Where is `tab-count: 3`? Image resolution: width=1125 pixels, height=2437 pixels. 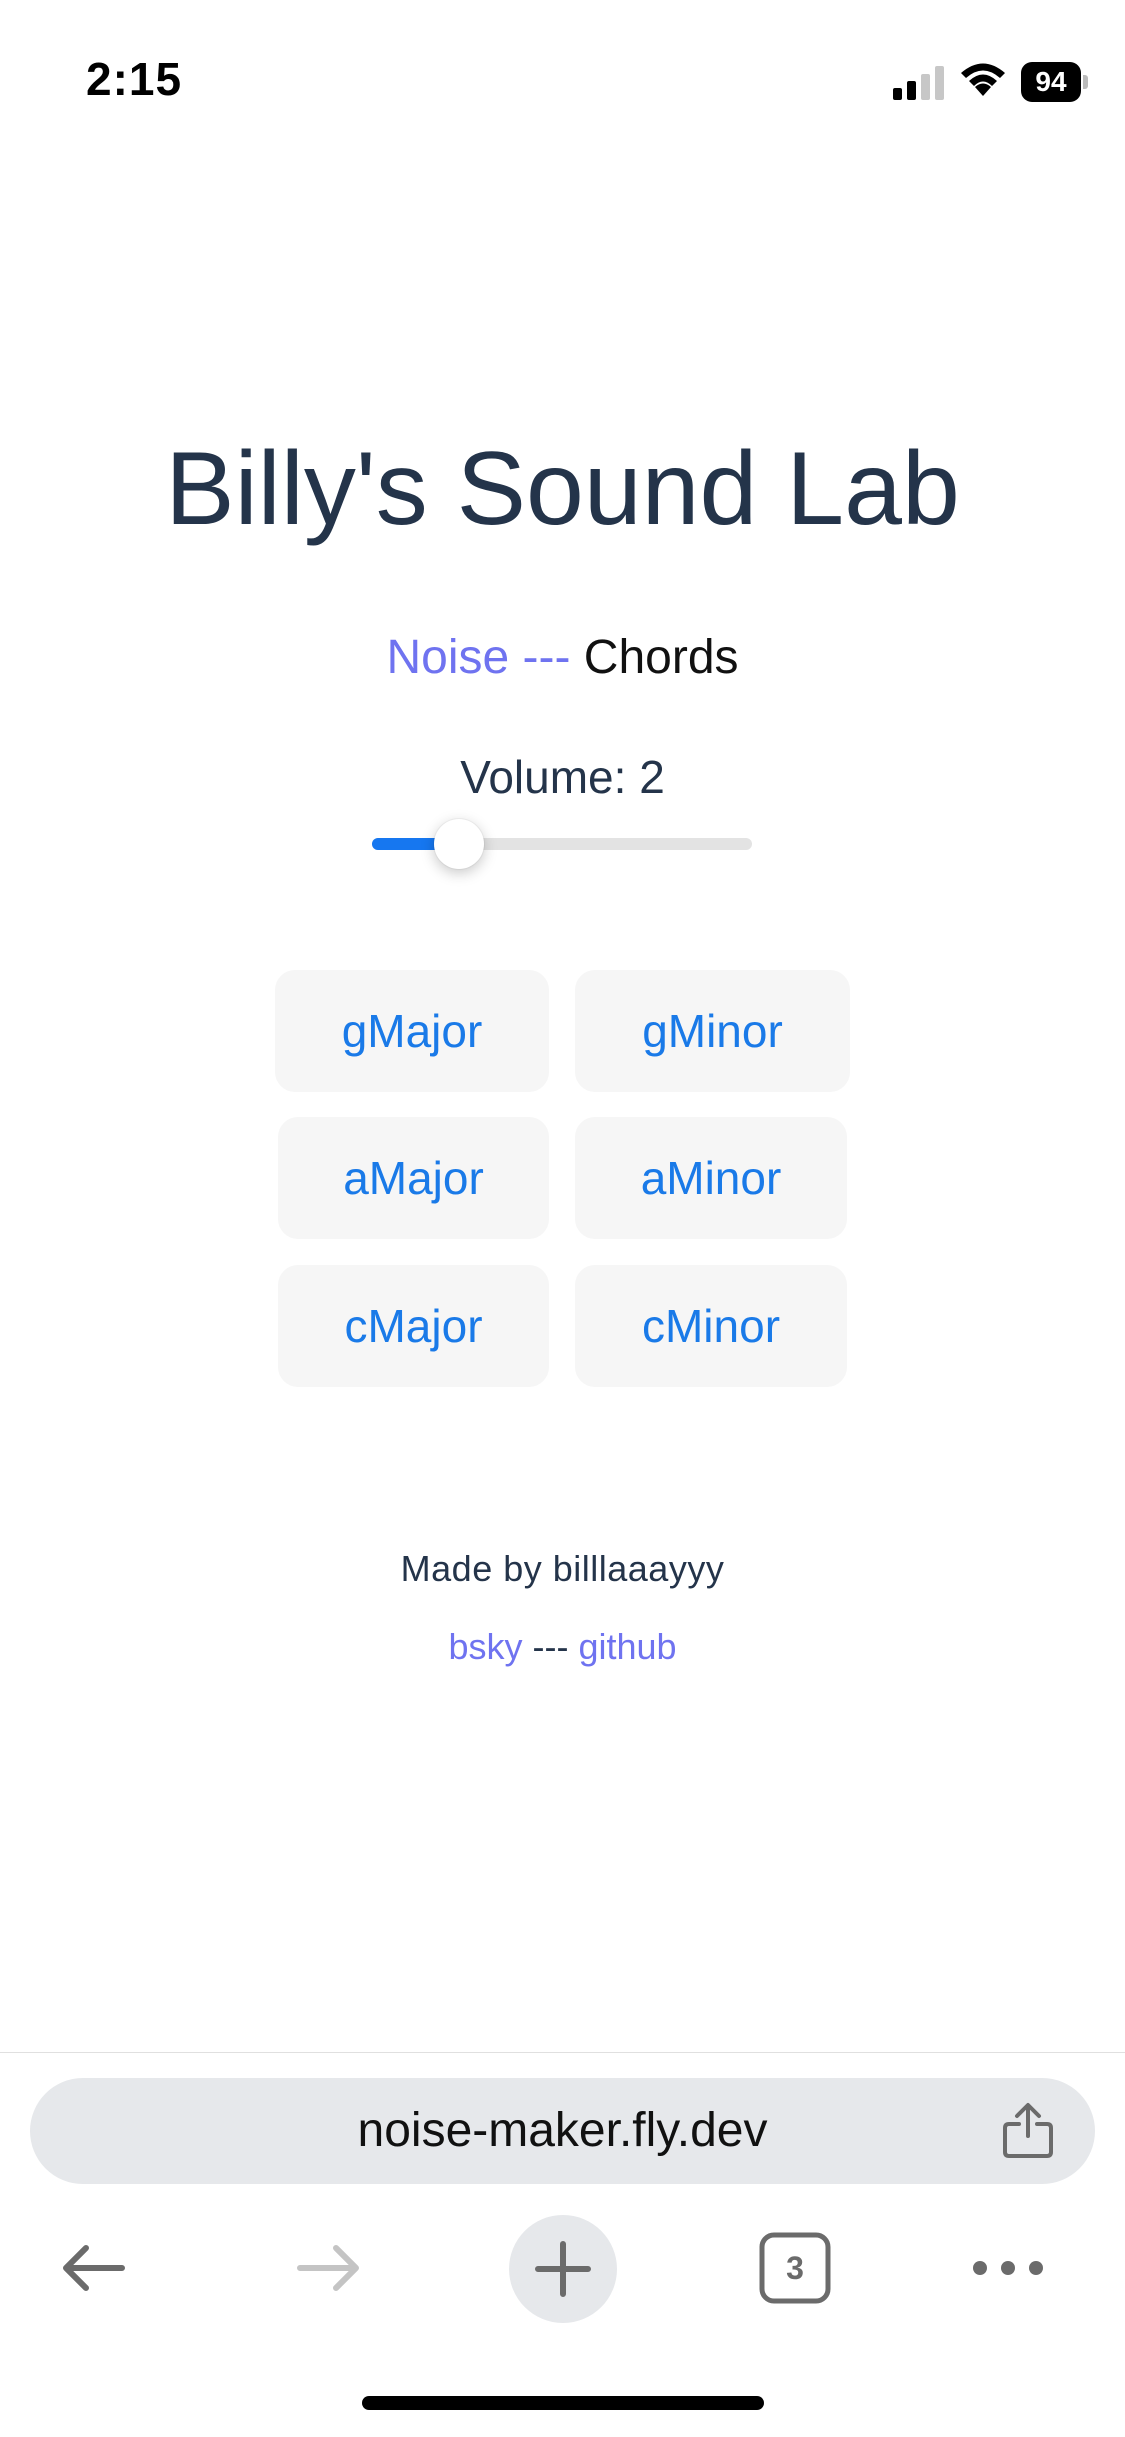 tab-count: 3 is located at coordinates (795, 2268).